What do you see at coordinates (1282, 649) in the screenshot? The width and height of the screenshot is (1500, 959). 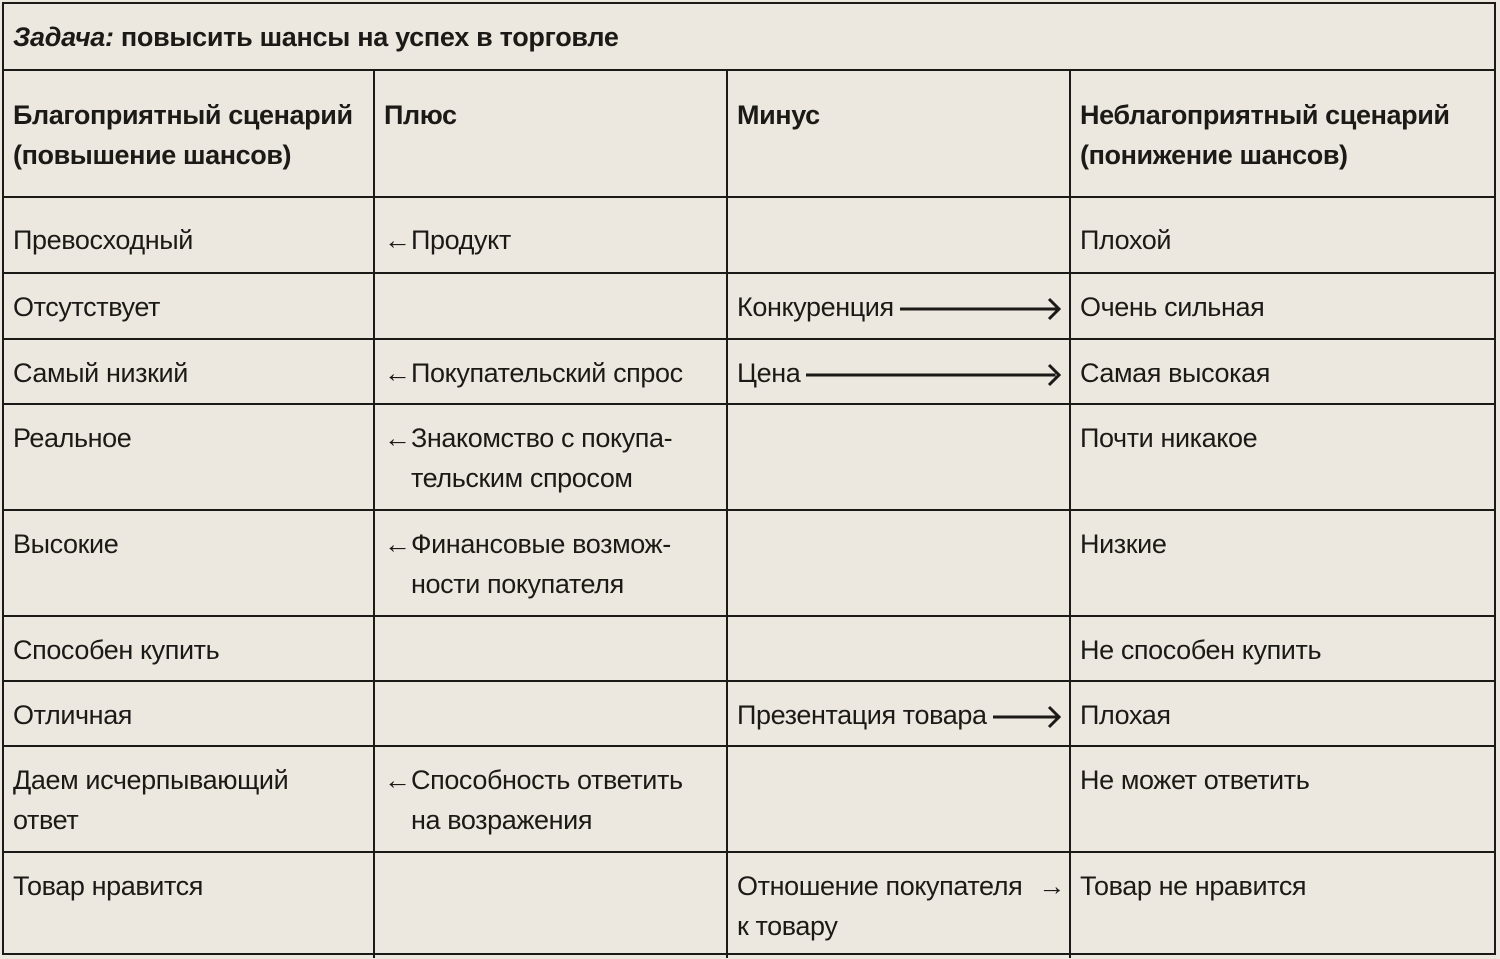 I see `unfavorable-cell: Не способен купить` at bounding box center [1282, 649].